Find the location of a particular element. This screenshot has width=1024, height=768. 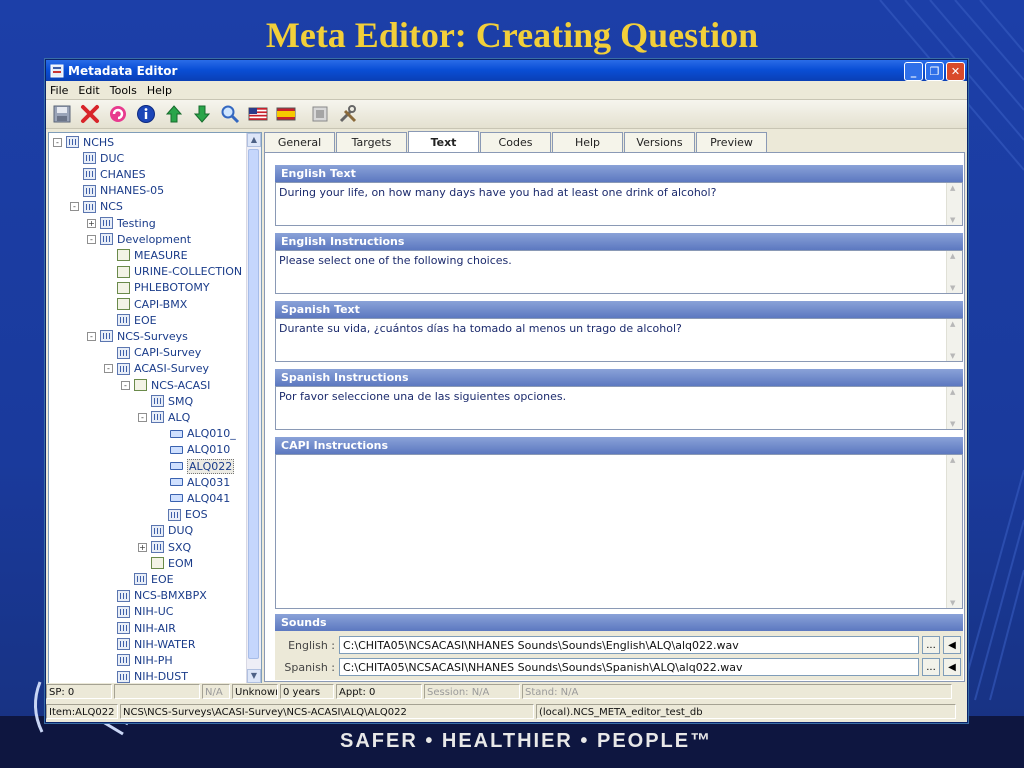

minimize-button: _ is located at coordinates (913, 71).